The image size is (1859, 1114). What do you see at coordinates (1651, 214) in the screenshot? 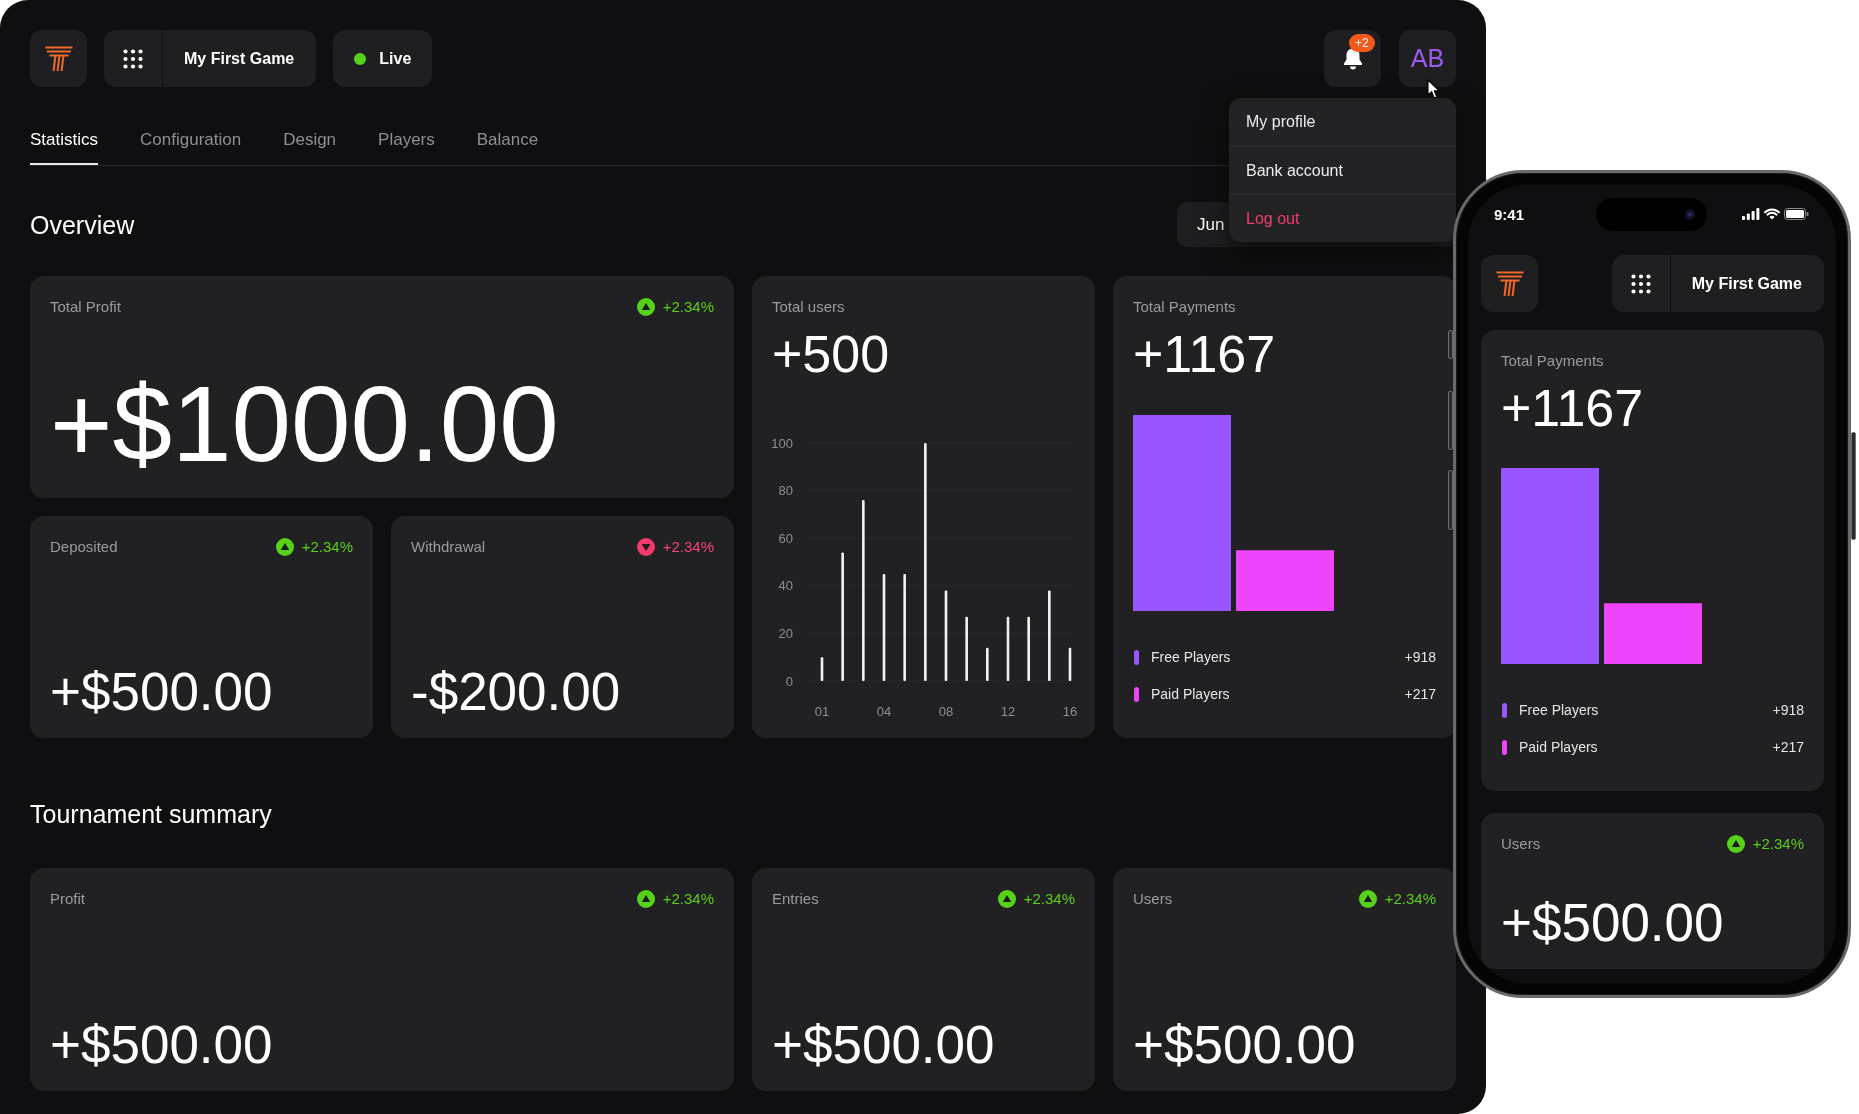
I see `camera-notch-icon` at bounding box center [1651, 214].